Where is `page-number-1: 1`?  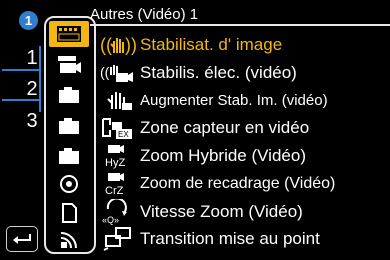 page-number-1: 1 is located at coordinates (32, 58).